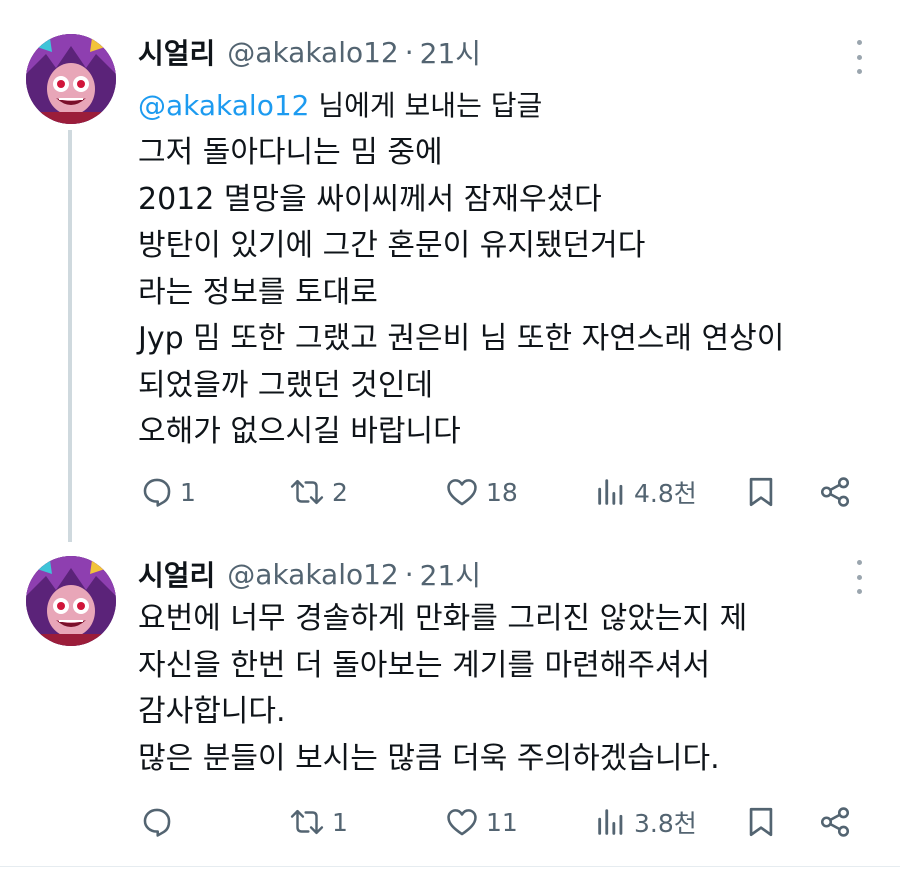 The height and width of the screenshot is (871, 900). I want to click on action-bar: 1 11 3.8천, so click(450, 822).